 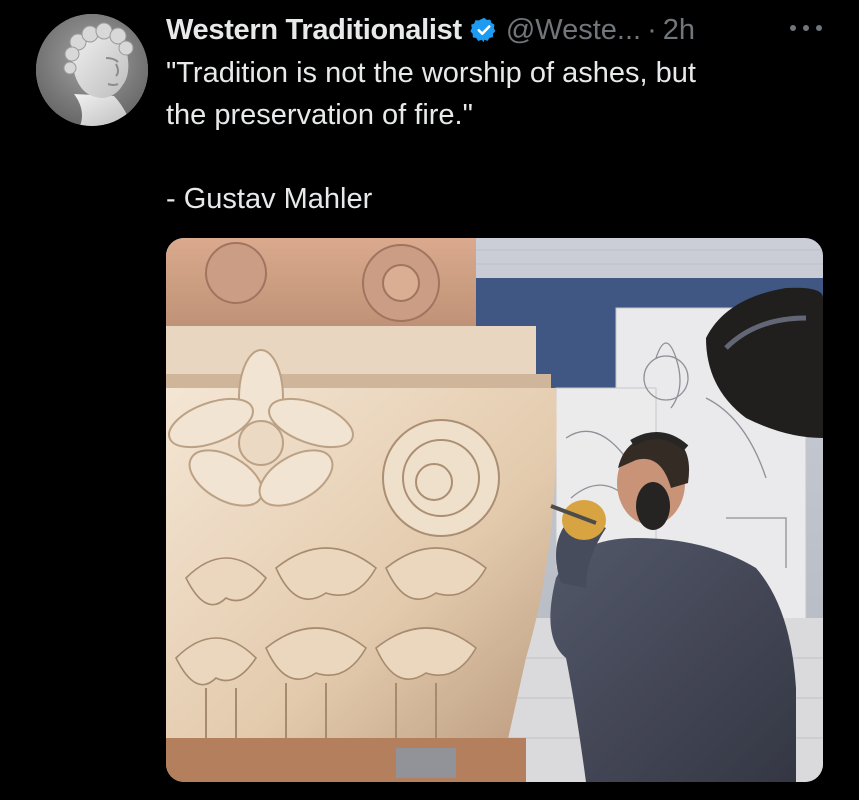 What do you see at coordinates (314, 30) in the screenshot?
I see `display-name: Western Traditionalist` at bounding box center [314, 30].